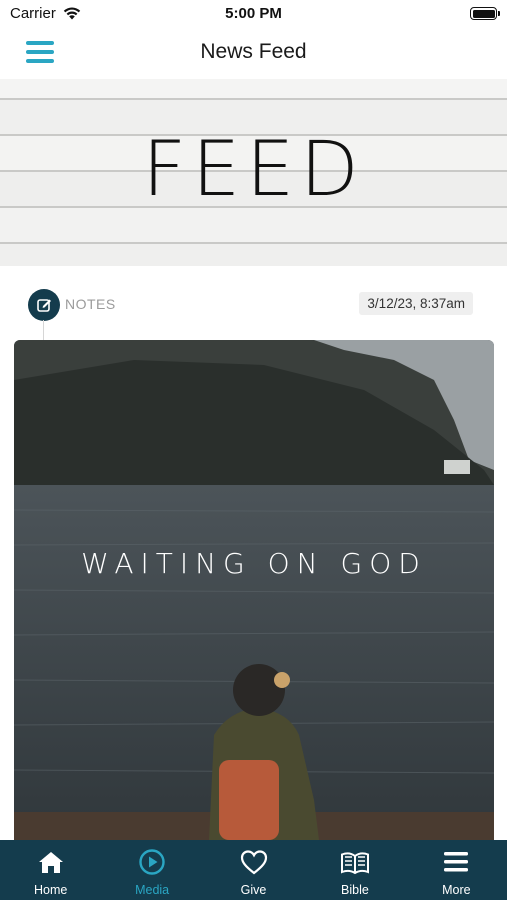 This screenshot has width=507, height=900. I want to click on tab-give-label: Give, so click(253, 890).